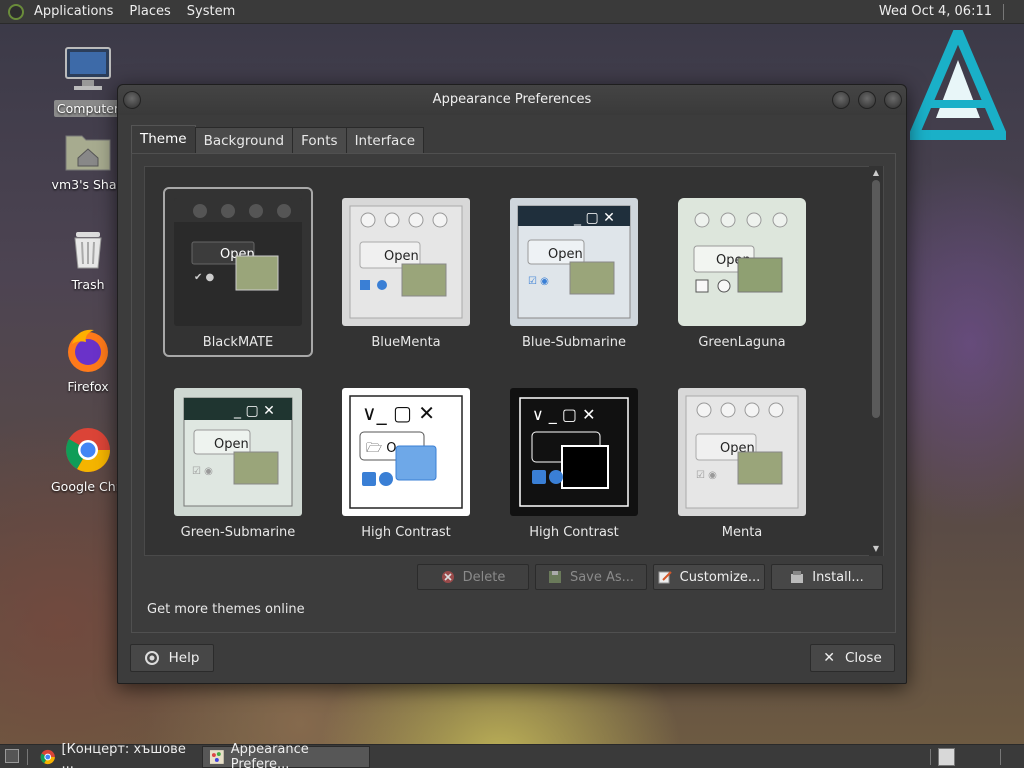 The height and width of the screenshot is (768, 1024). I want to click on desktop-icon-label: Trash, so click(88, 284).